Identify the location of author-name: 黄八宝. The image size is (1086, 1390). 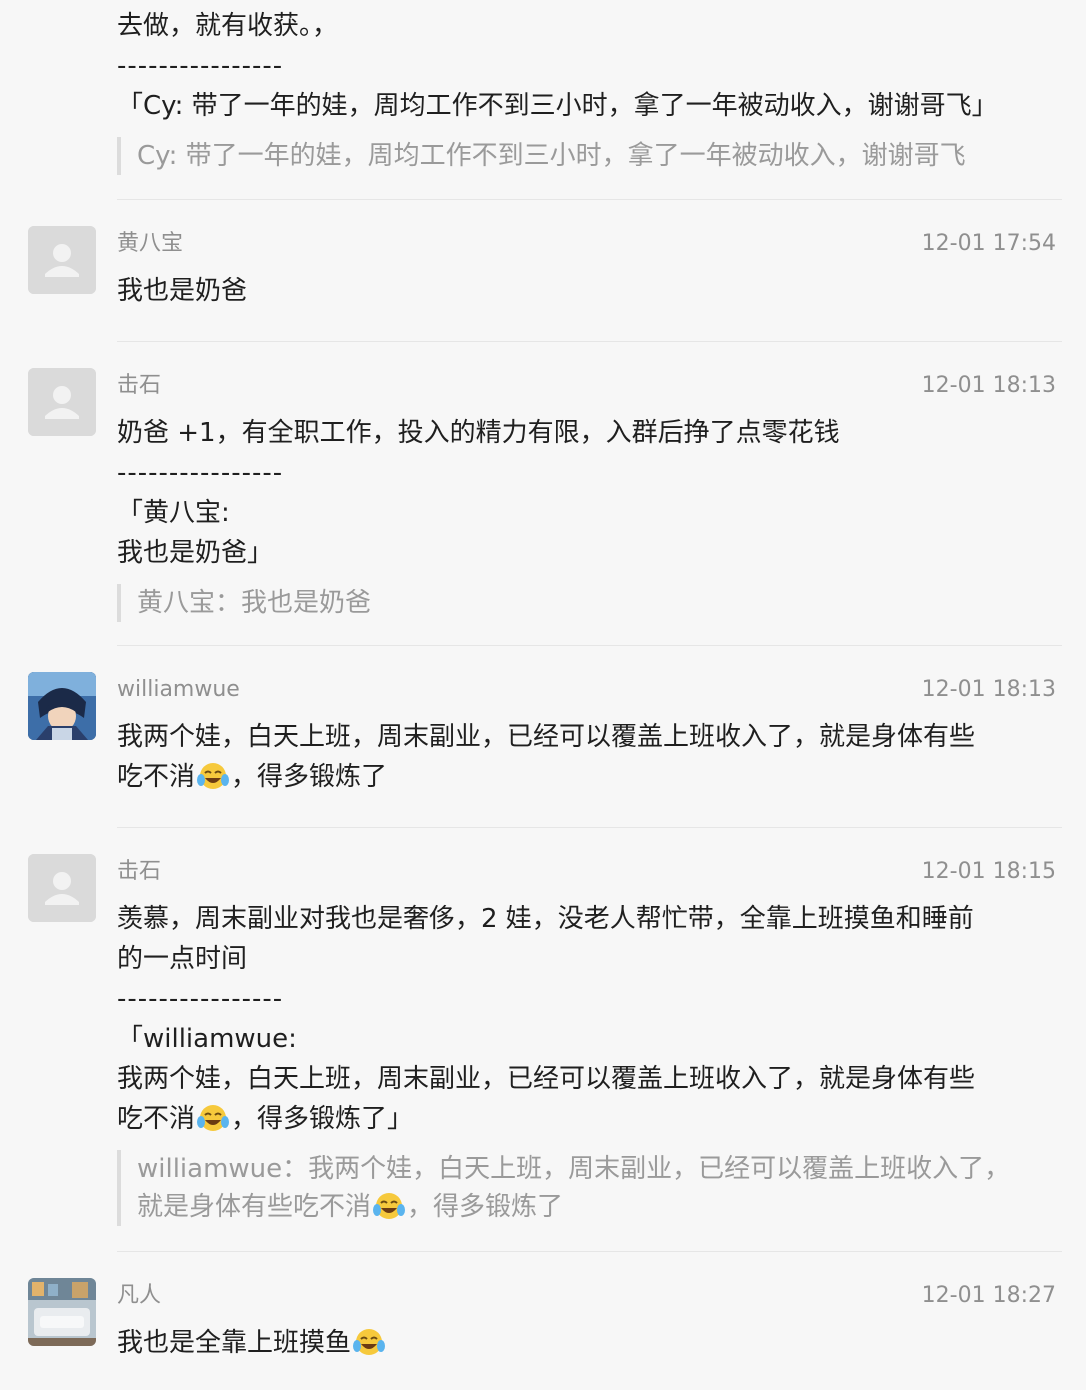
(150, 244).